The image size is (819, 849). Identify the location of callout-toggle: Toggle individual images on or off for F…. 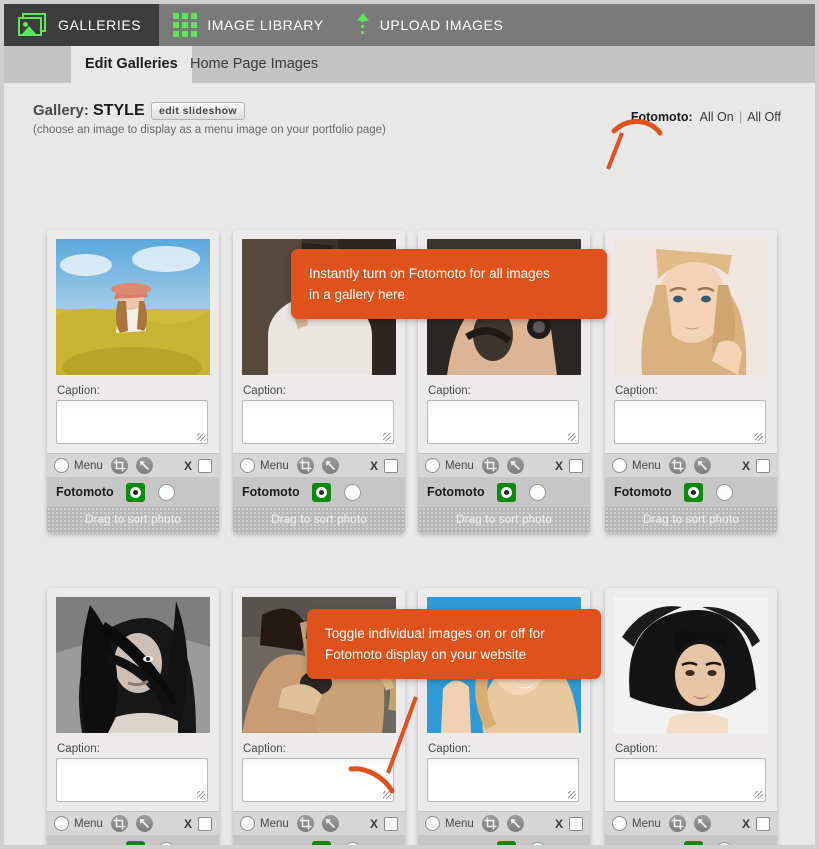
(454, 644).